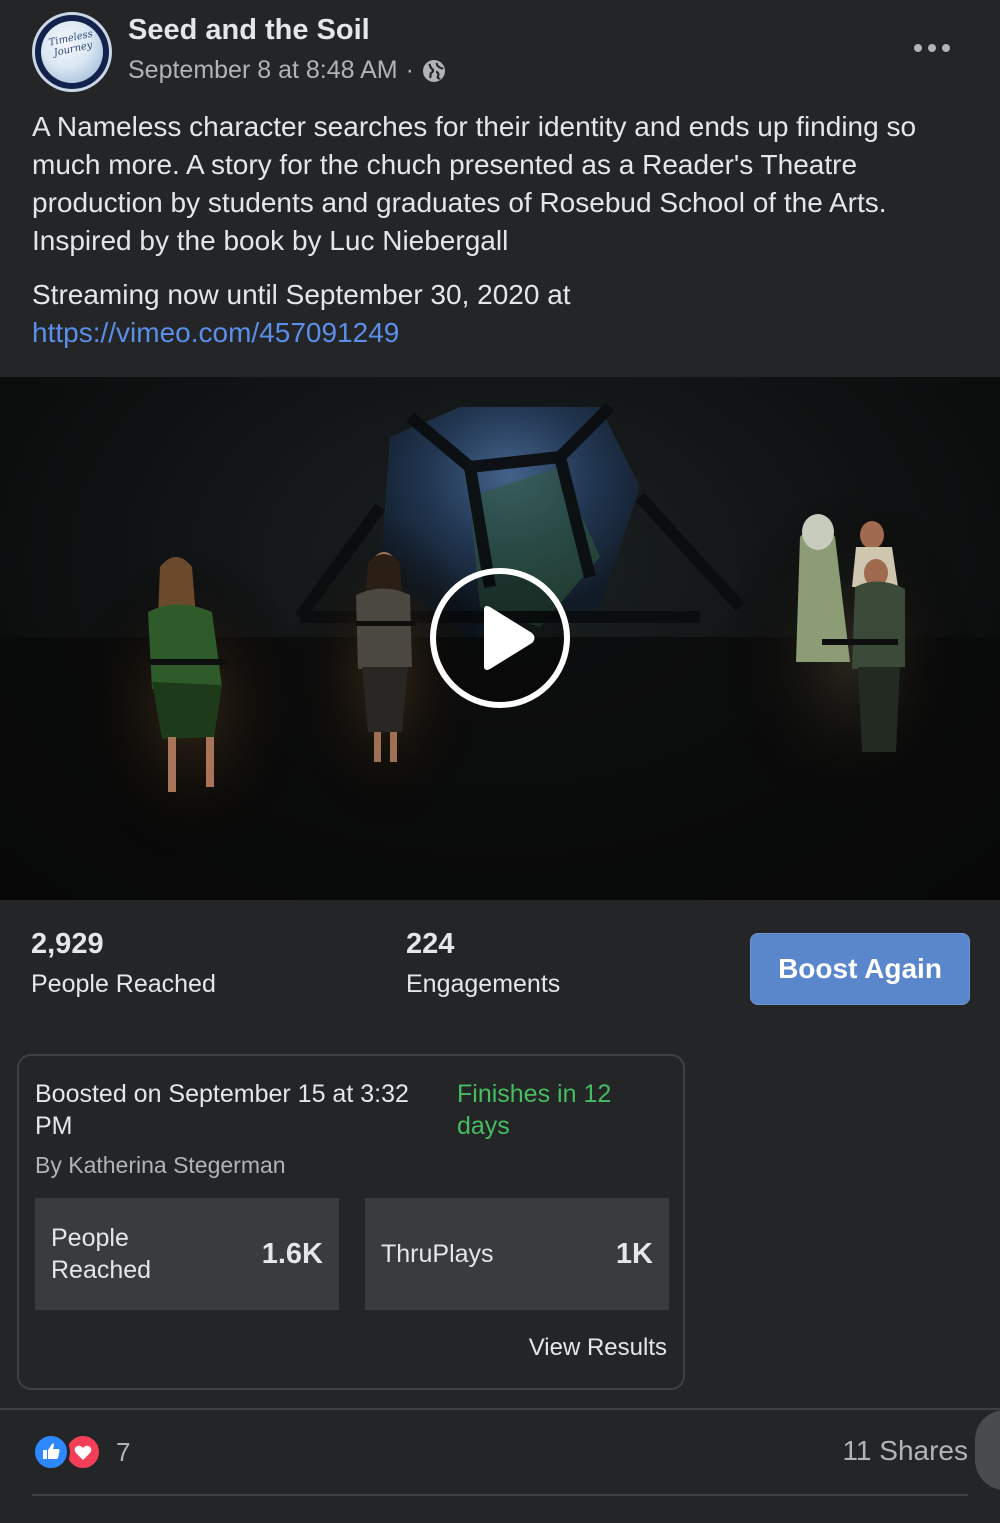 The width and height of the screenshot is (1000, 1523). I want to click on metric-value: 1K, so click(634, 1253).